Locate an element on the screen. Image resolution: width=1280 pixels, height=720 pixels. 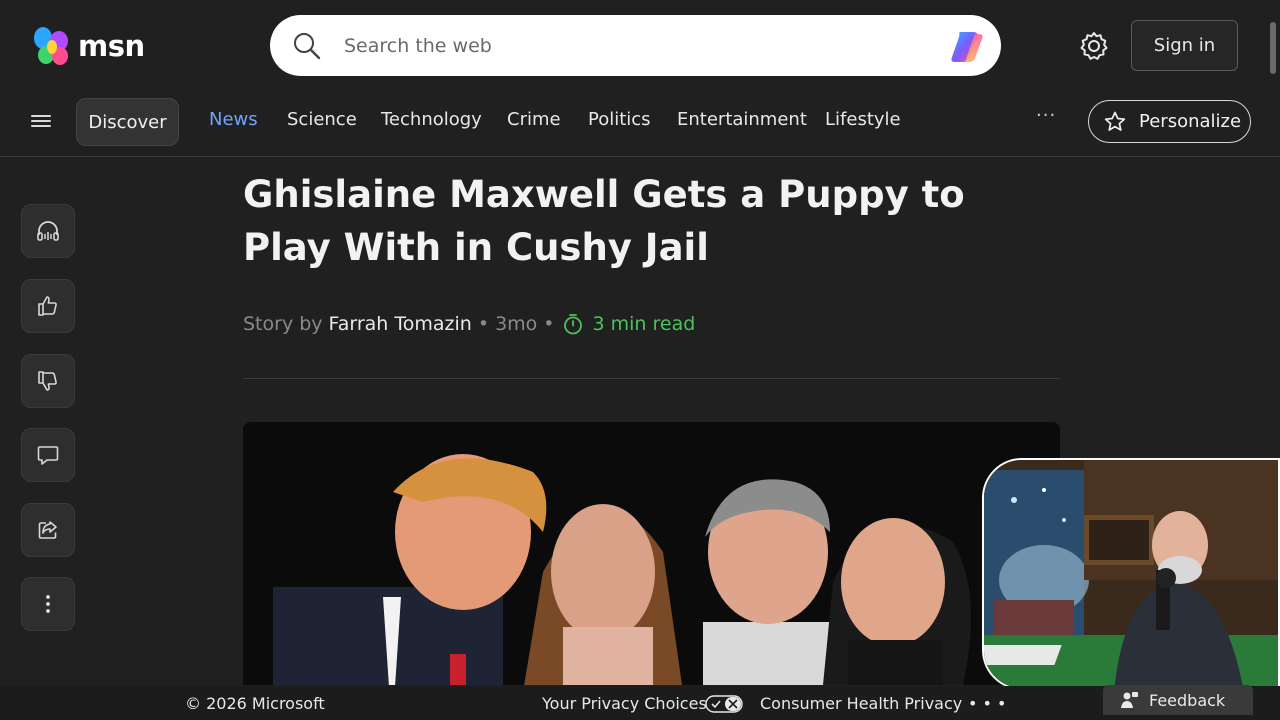
share-button is located at coordinates (48, 530).